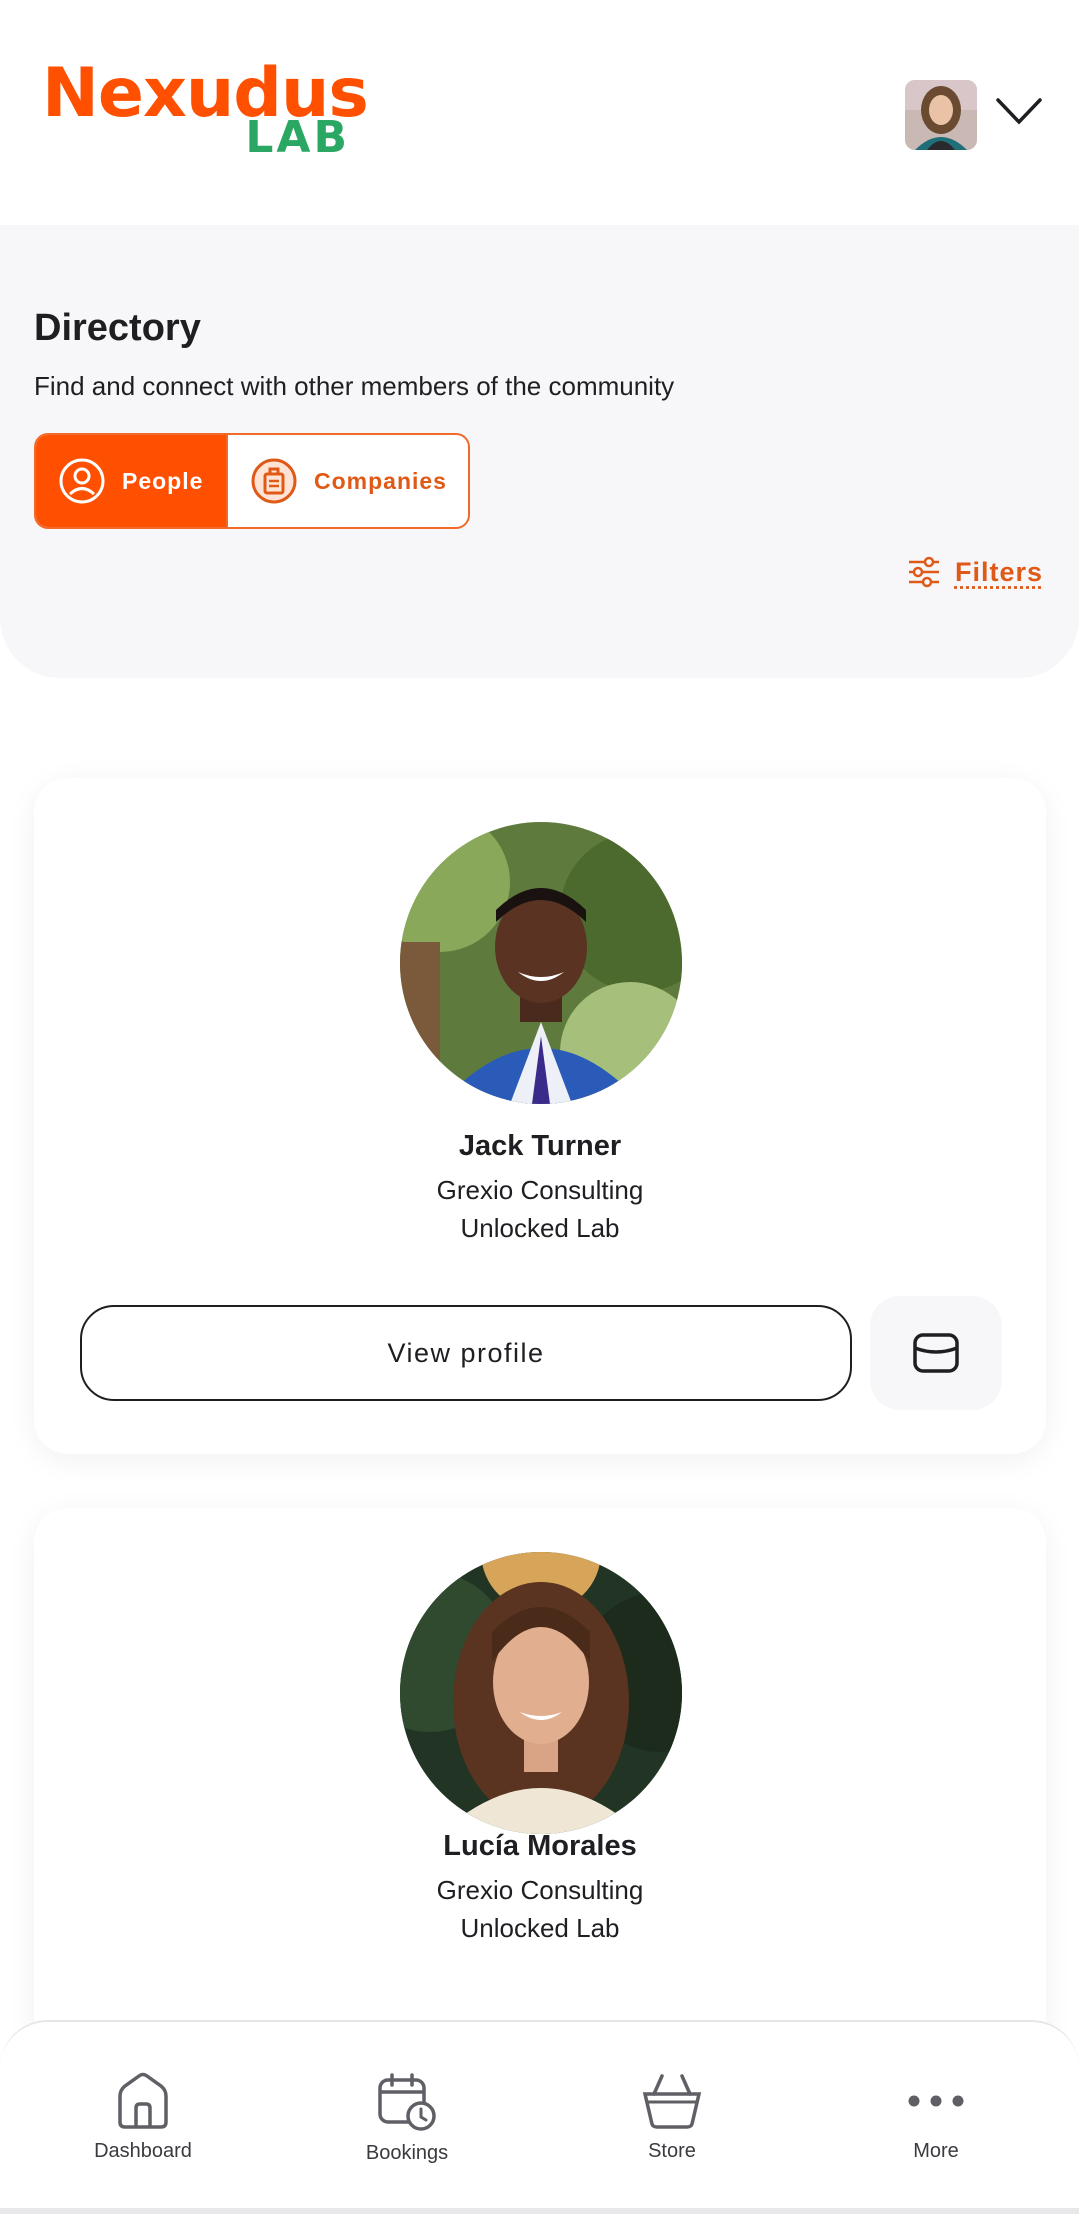  What do you see at coordinates (540, 1146) in the screenshot?
I see `member-name: Jack Turner` at bounding box center [540, 1146].